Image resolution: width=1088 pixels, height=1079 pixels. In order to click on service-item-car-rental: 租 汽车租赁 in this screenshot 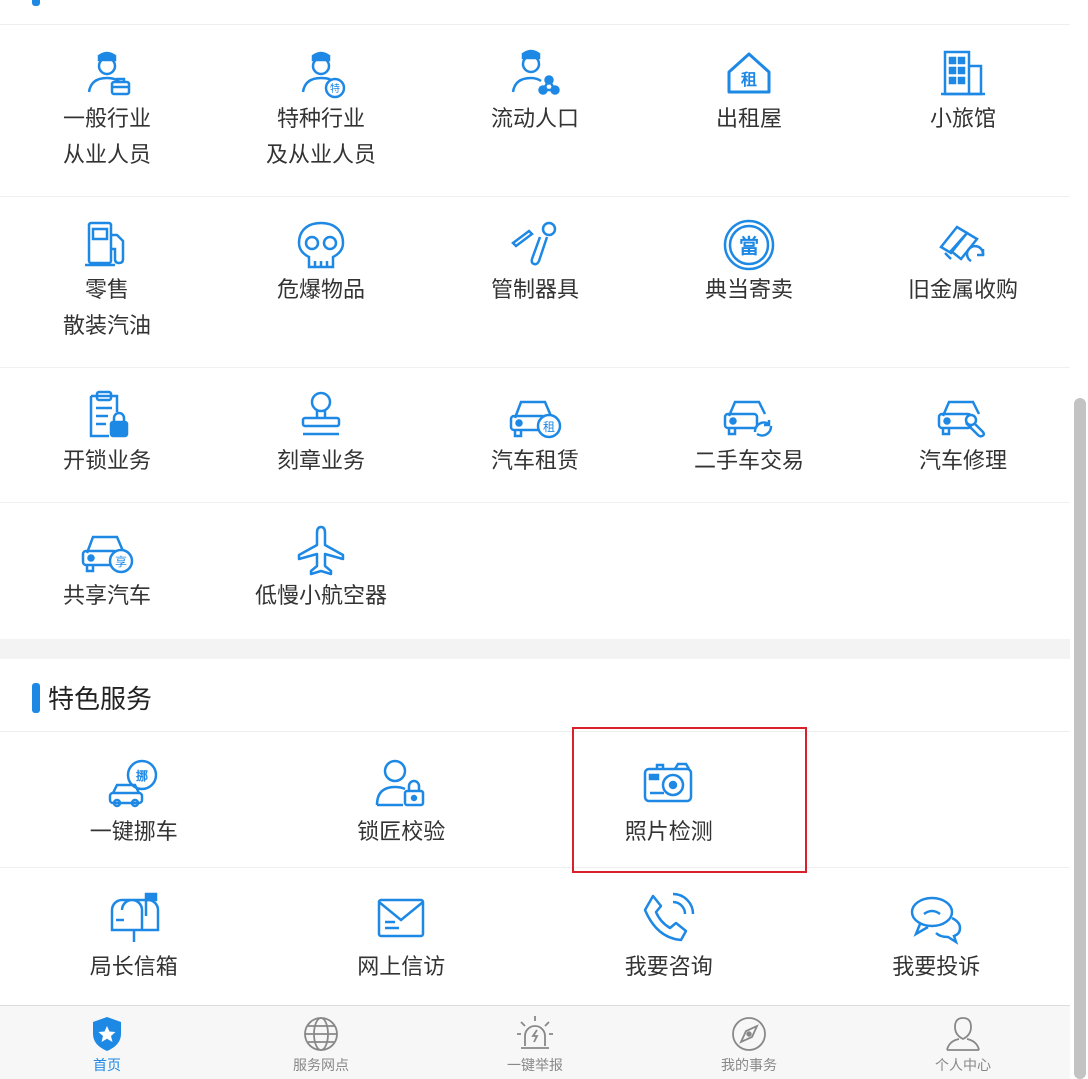, I will do `click(535, 435)`.